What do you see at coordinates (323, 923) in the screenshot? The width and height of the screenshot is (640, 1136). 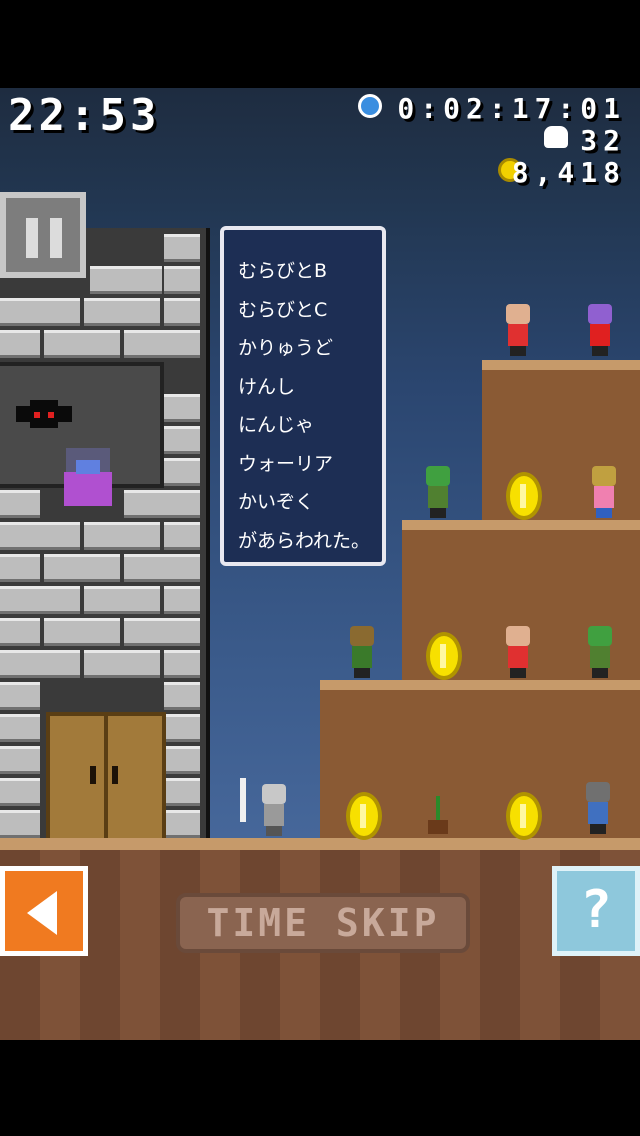 I see `time-skip-button: TIME SKIP` at bounding box center [323, 923].